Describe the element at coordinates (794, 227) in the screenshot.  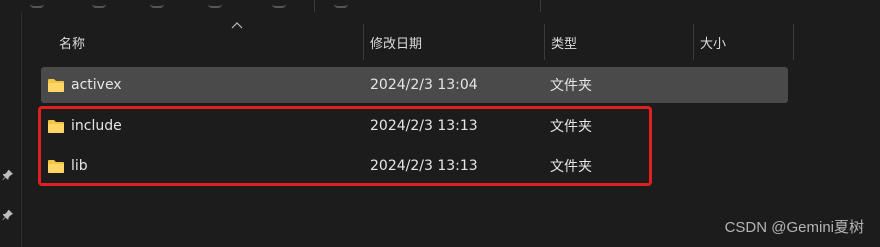
I see `watermark: CSDN @Gemini夏树` at that location.